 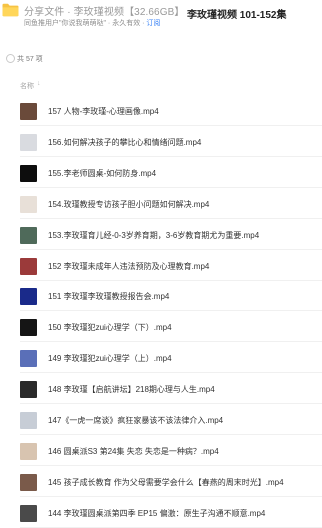 I want to click on file-row: 152 李玫瑾未成年人违法预防及心理教育.mp4, so click(x=161, y=266).